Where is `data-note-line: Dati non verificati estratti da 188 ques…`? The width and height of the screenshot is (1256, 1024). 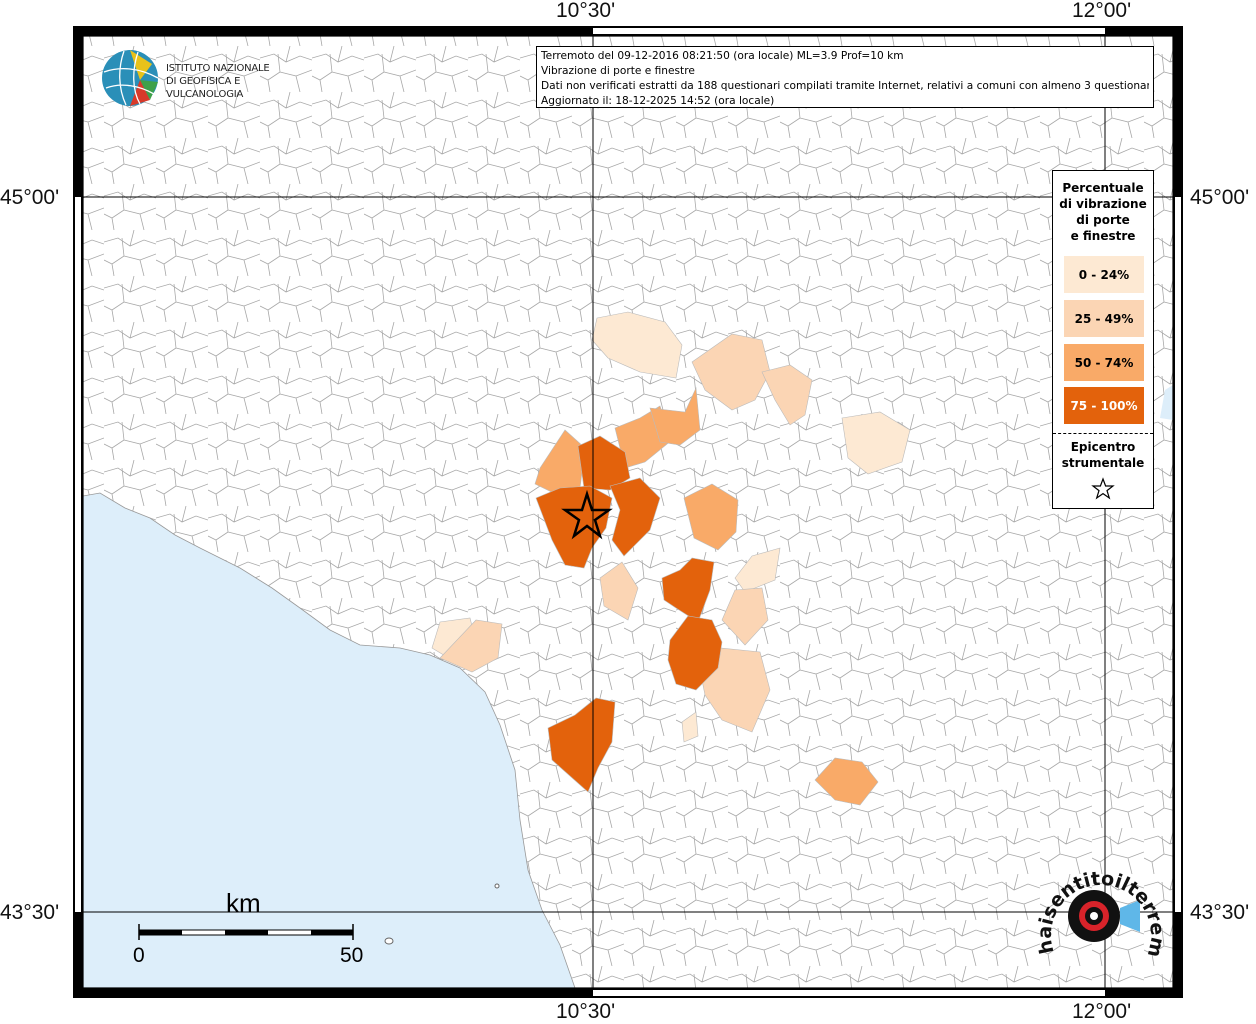 data-note-line: Dati non verificati estratti da 188 ques… is located at coordinates (845, 86).